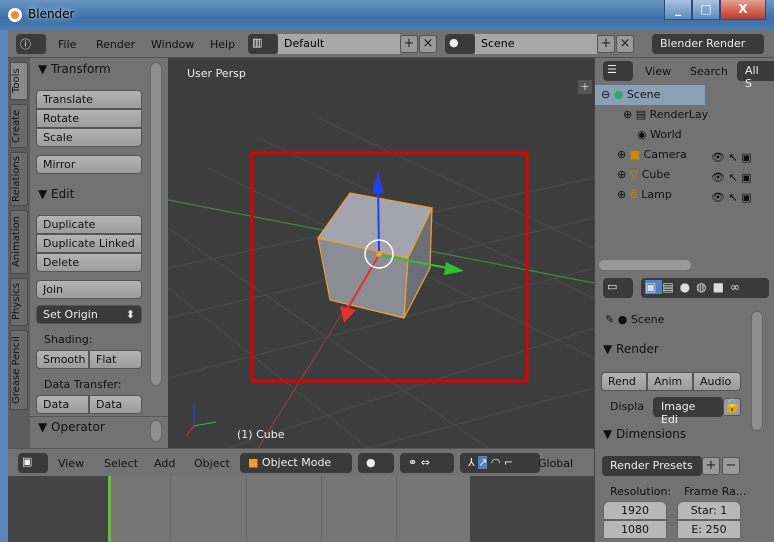 Image resolution: width=774 pixels, height=542 pixels. I want to click on manipulator-toggles: ⅄ ↗ ◠ ⌐, so click(500, 463).